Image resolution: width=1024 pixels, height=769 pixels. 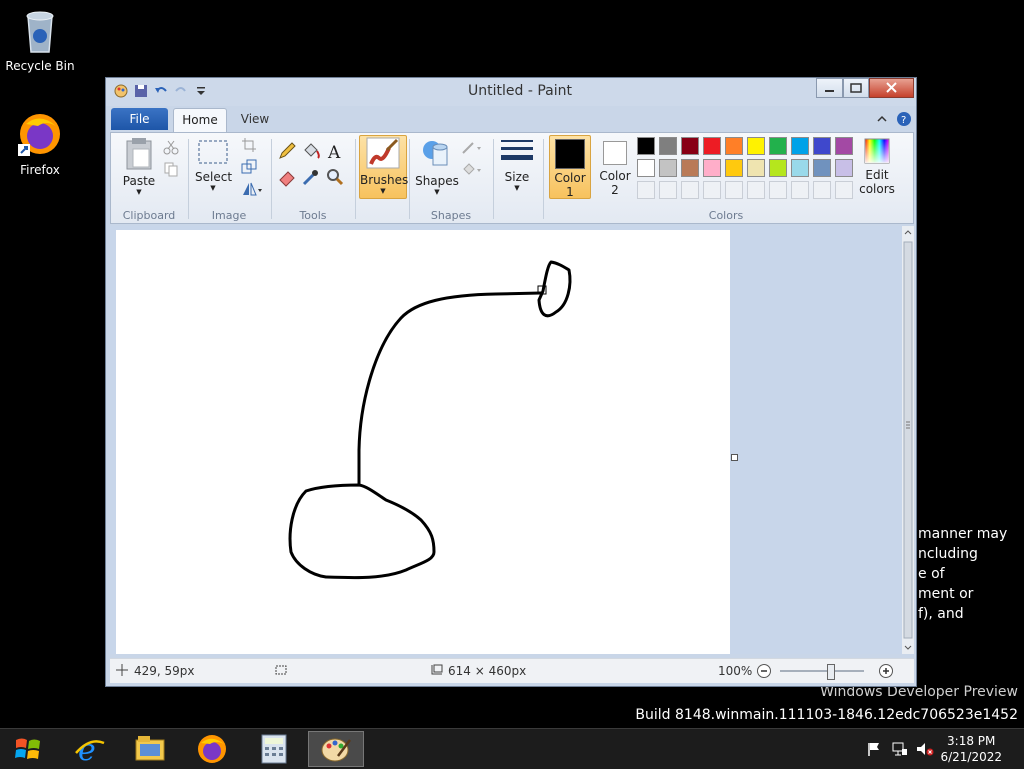 I want to click on tab-home: Home, so click(x=200, y=120).